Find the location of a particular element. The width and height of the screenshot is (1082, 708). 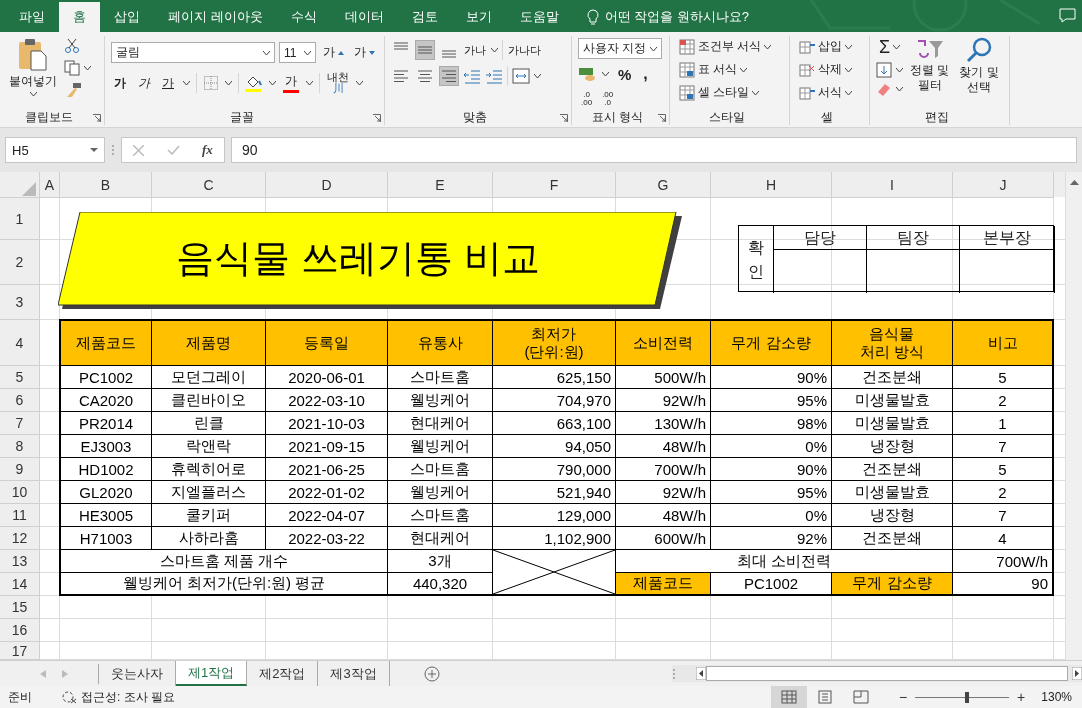

check-icon is located at coordinates (173, 150).